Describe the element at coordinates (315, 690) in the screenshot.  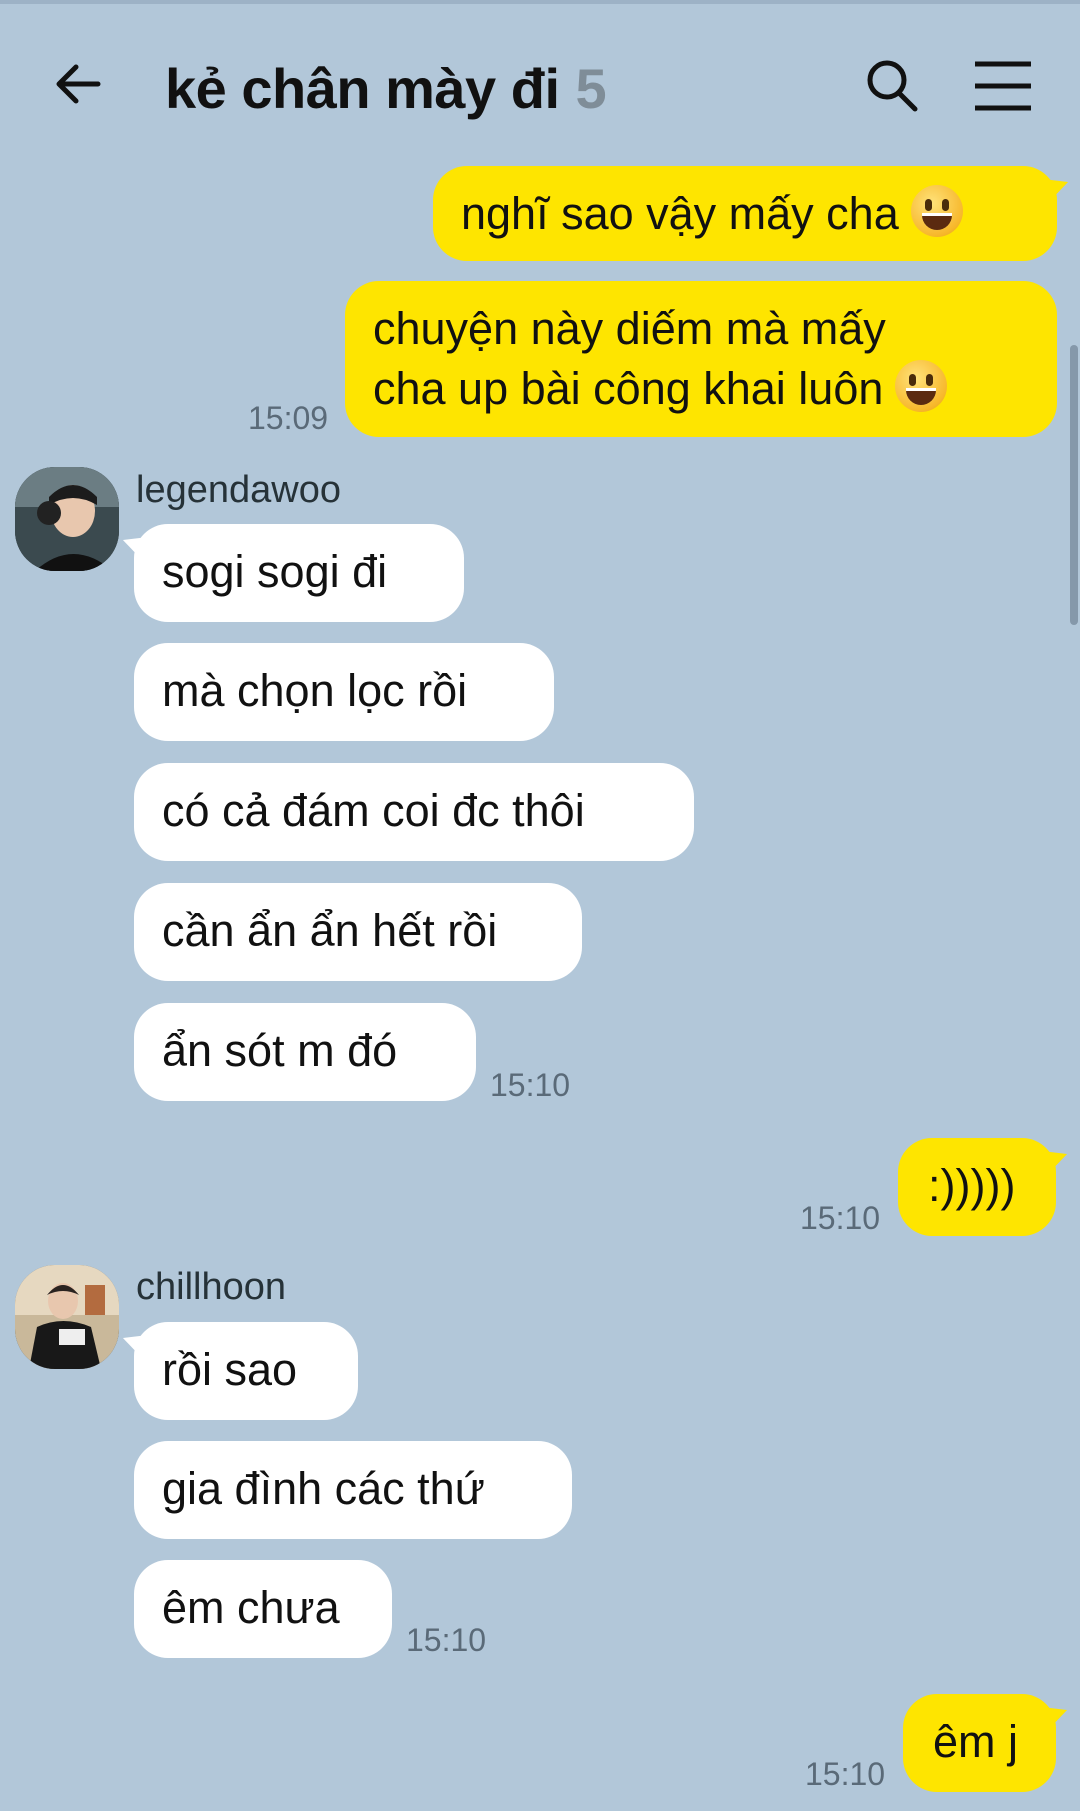
I see `message-text: mà chọn lọc rồi` at that location.